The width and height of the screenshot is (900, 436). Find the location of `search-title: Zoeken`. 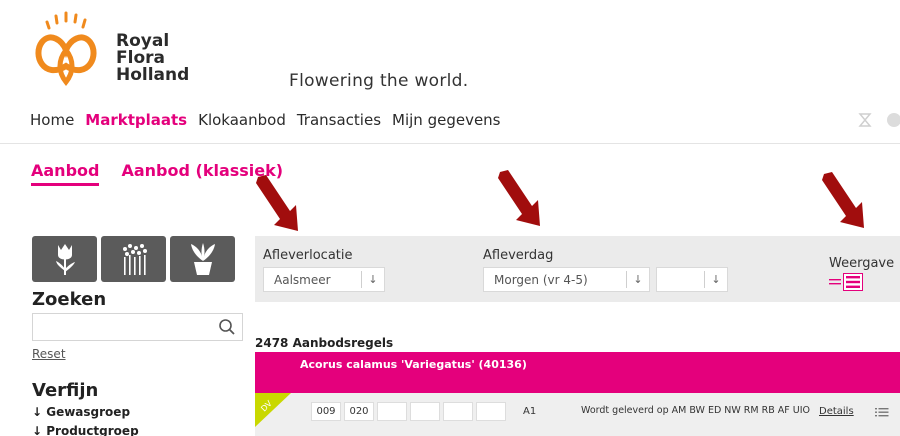

search-title: Zoeken is located at coordinates (69, 299).